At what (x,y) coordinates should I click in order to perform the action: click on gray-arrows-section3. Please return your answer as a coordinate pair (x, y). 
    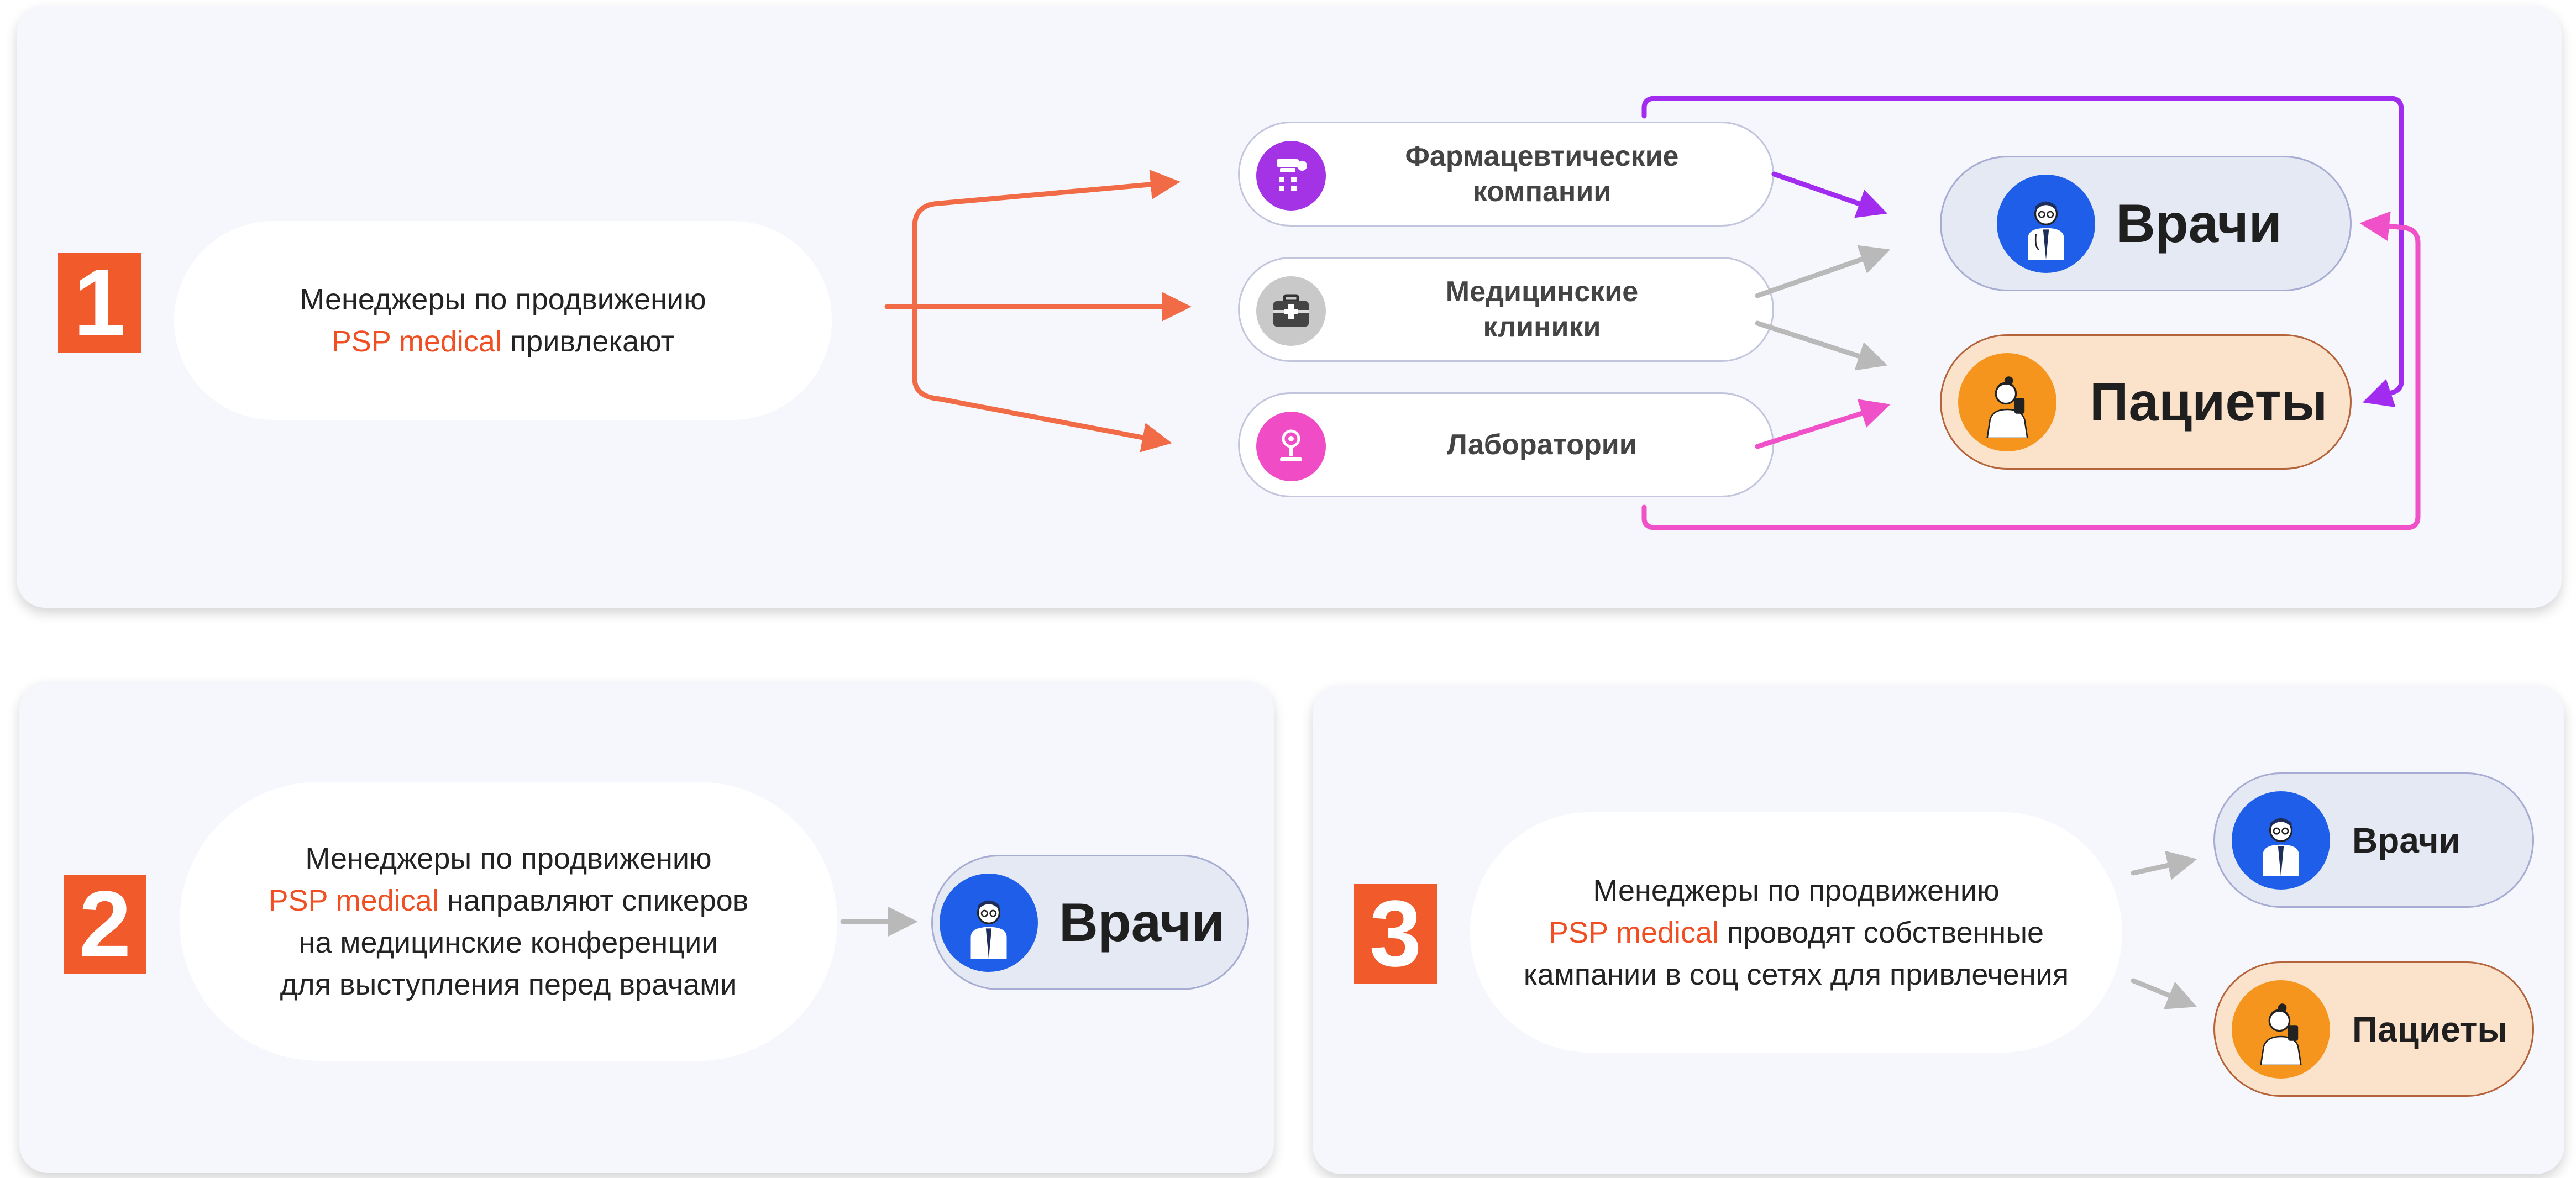
    Looking at the image, I should click on (2164, 929).